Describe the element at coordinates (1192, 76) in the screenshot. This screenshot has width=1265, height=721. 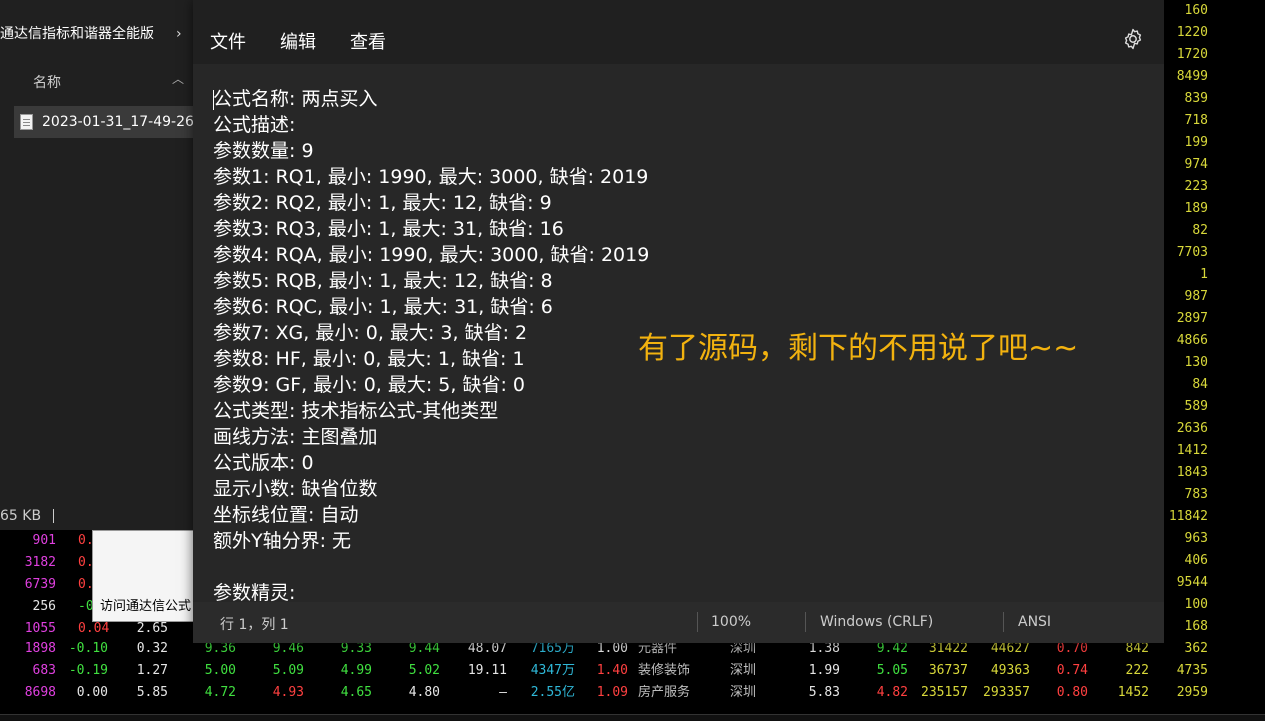
I see `volume-cell: 8499` at that location.